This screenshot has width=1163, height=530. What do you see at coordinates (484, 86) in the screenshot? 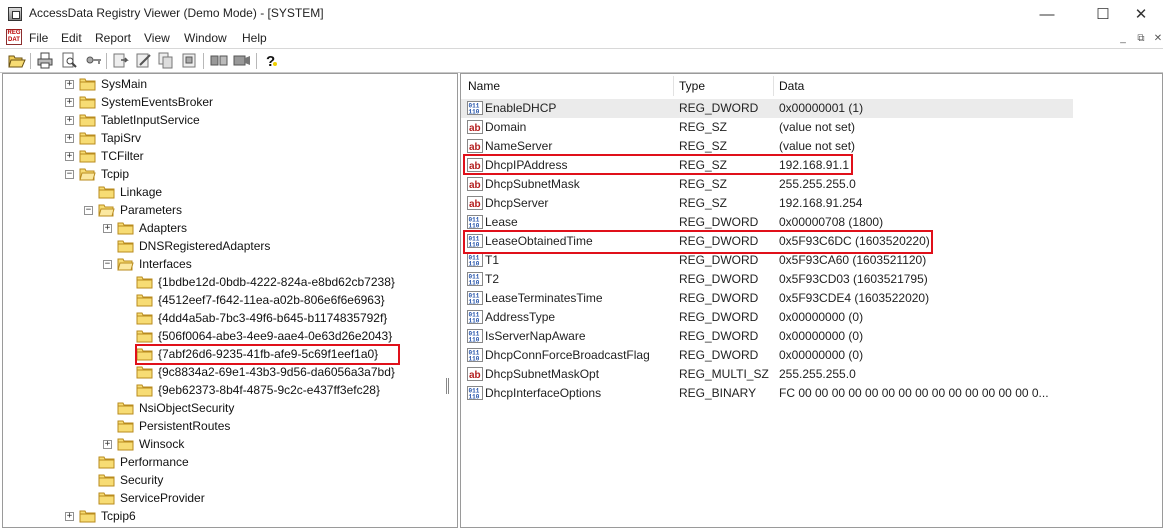
I see `column-header-name: Name` at bounding box center [484, 86].